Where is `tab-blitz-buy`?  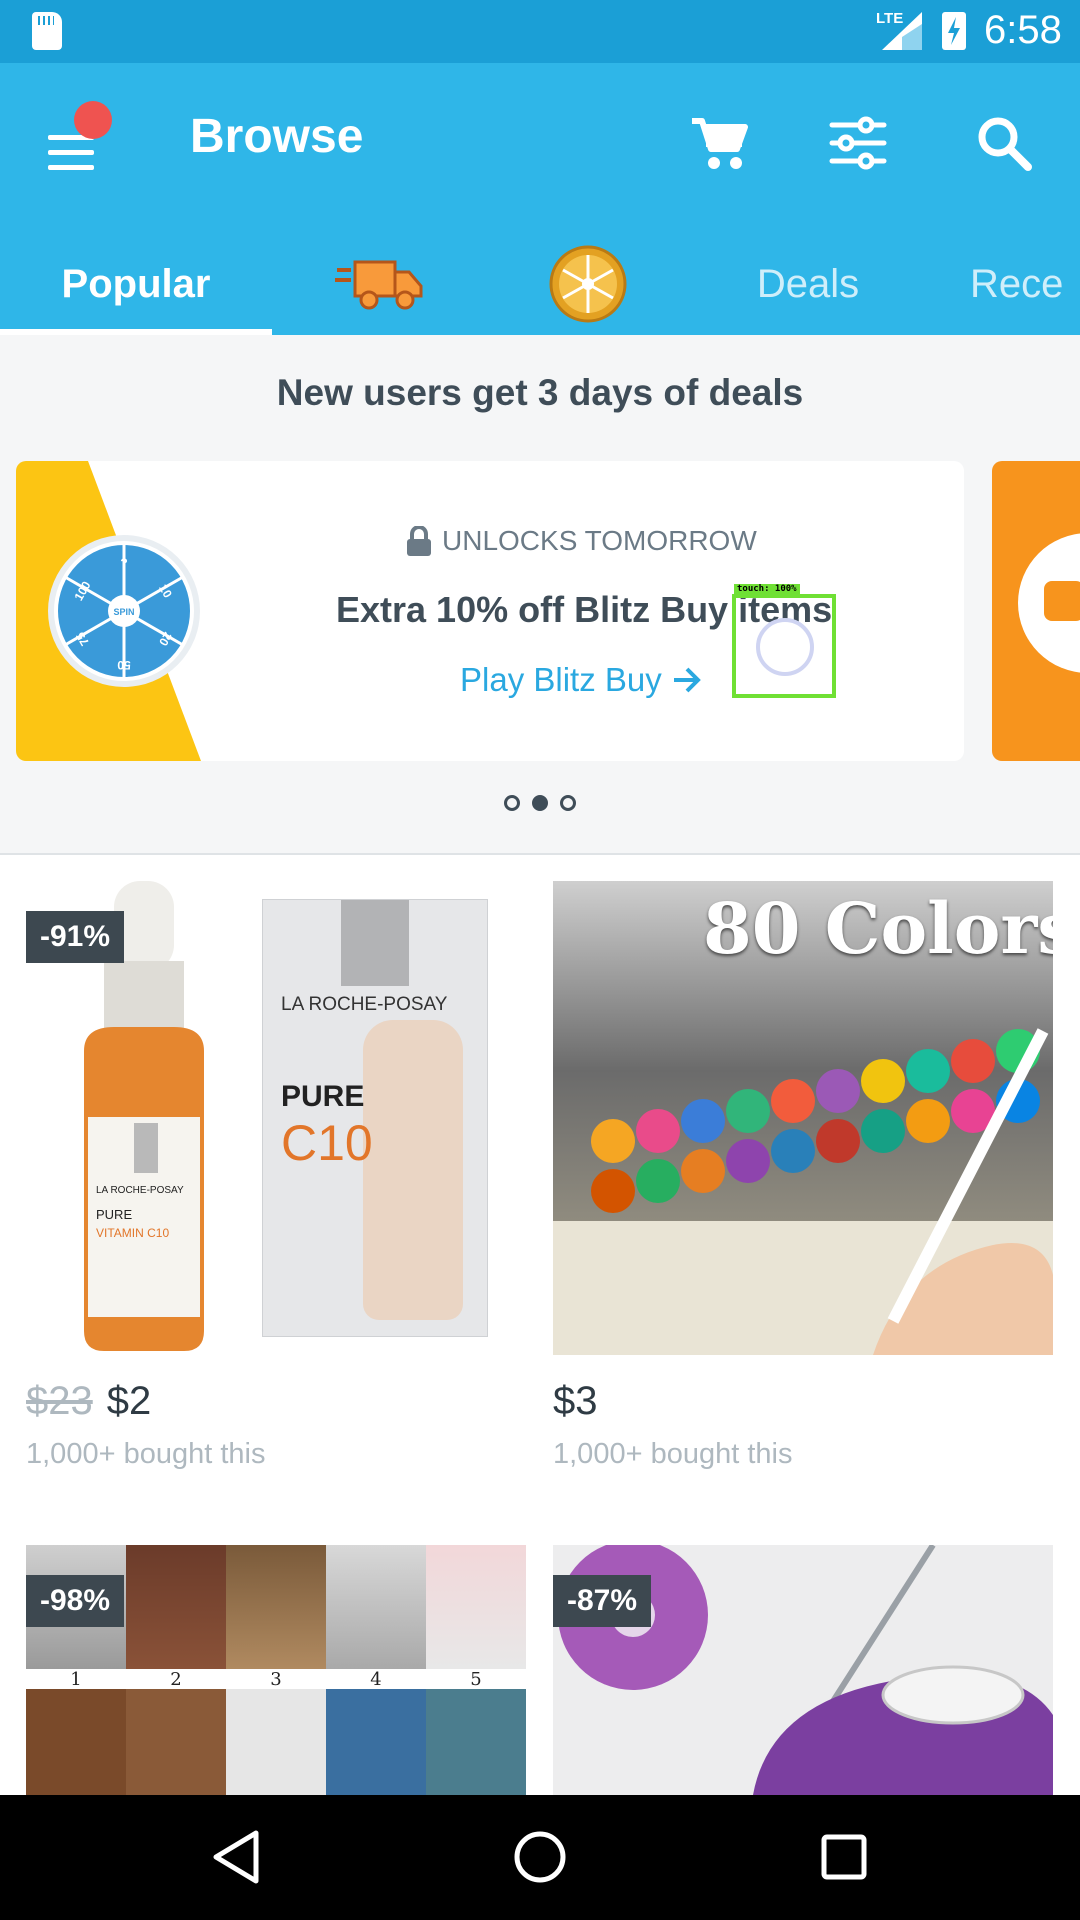 tab-blitz-buy is located at coordinates (588, 284).